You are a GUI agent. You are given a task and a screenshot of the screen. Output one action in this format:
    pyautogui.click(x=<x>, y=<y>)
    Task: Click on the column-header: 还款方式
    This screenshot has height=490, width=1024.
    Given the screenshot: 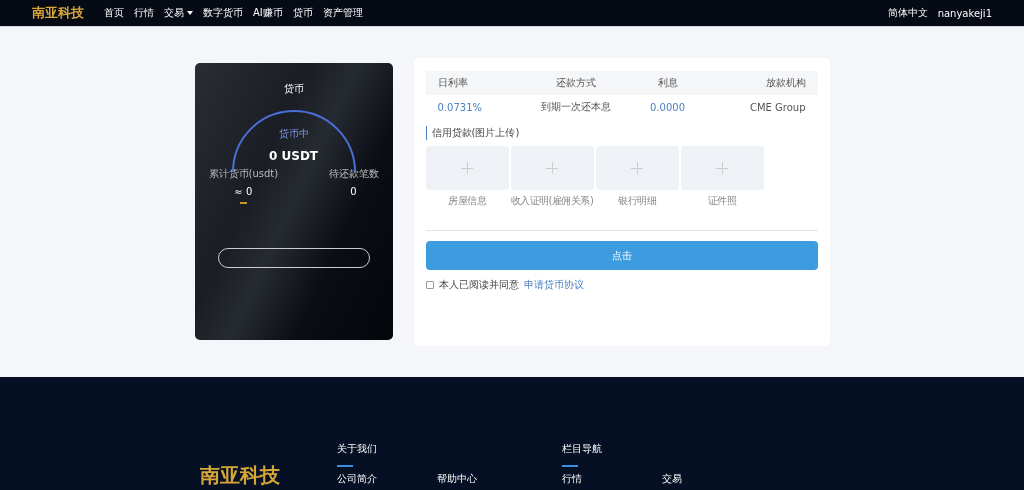 What is the action you would take?
    pyautogui.click(x=575, y=83)
    